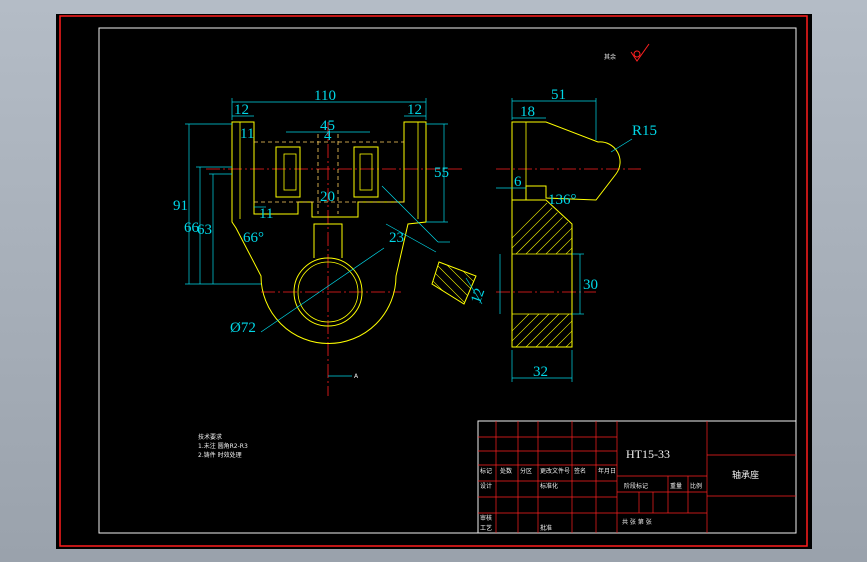 Image resolution: width=867 pixels, height=562 pixels. Describe the element at coordinates (696, 486) in the screenshot. I see `tb-label-scale: 比例` at that location.